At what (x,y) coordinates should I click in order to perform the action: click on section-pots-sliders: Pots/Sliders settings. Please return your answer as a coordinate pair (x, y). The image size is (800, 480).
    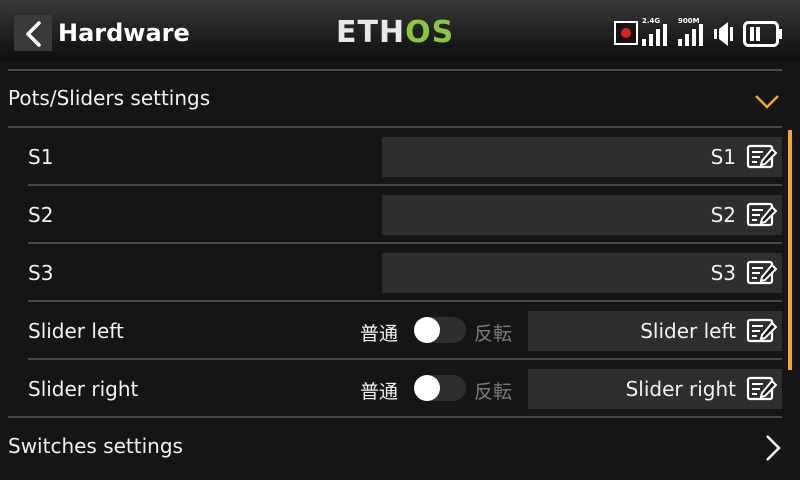
    Looking at the image, I should click on (395, 98).